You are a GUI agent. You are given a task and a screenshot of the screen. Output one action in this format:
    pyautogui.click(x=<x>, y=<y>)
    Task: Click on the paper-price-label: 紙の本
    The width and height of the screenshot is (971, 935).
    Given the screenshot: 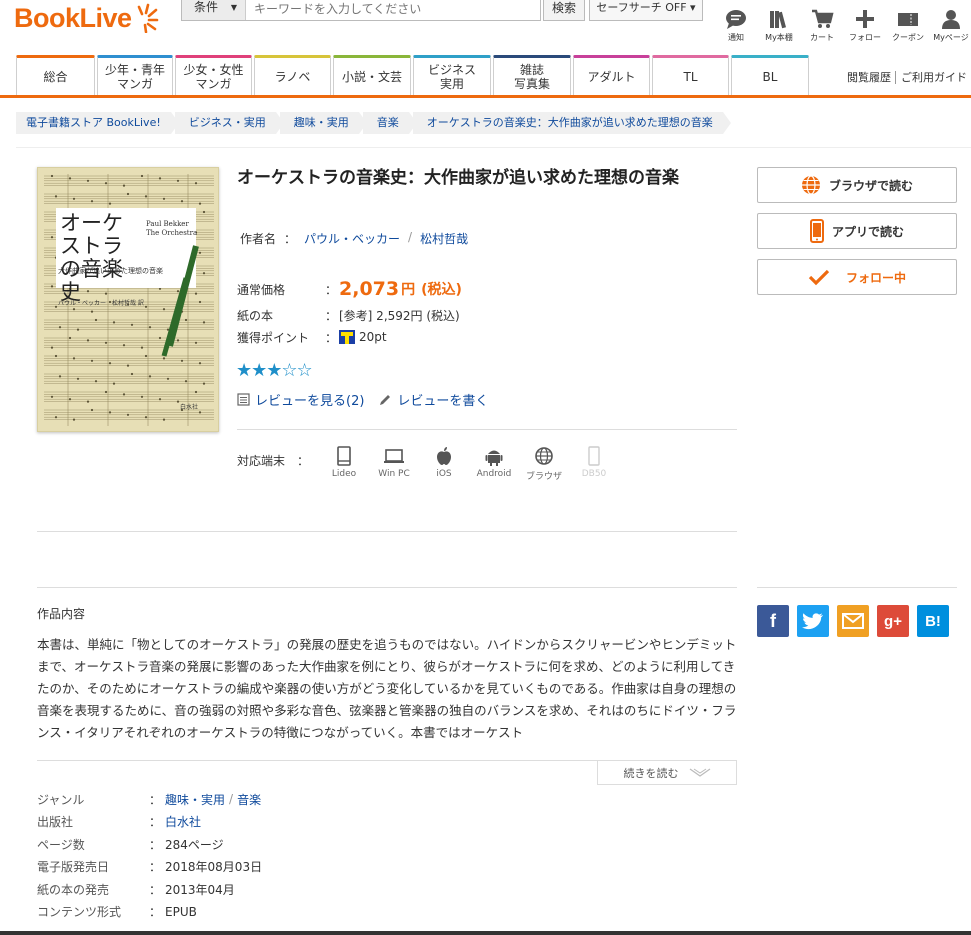 What is the action you would take?
    pyautogui.click(x=255, y=315)
    